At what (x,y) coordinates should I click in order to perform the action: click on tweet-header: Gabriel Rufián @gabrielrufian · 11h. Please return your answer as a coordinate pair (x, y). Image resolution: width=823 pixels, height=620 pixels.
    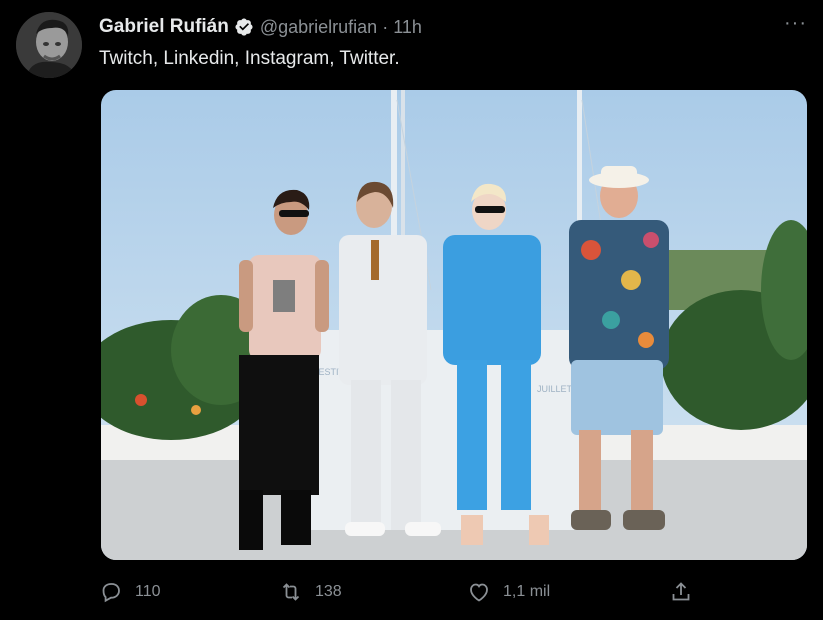
    Looking at the image, I should click on (260, 27).